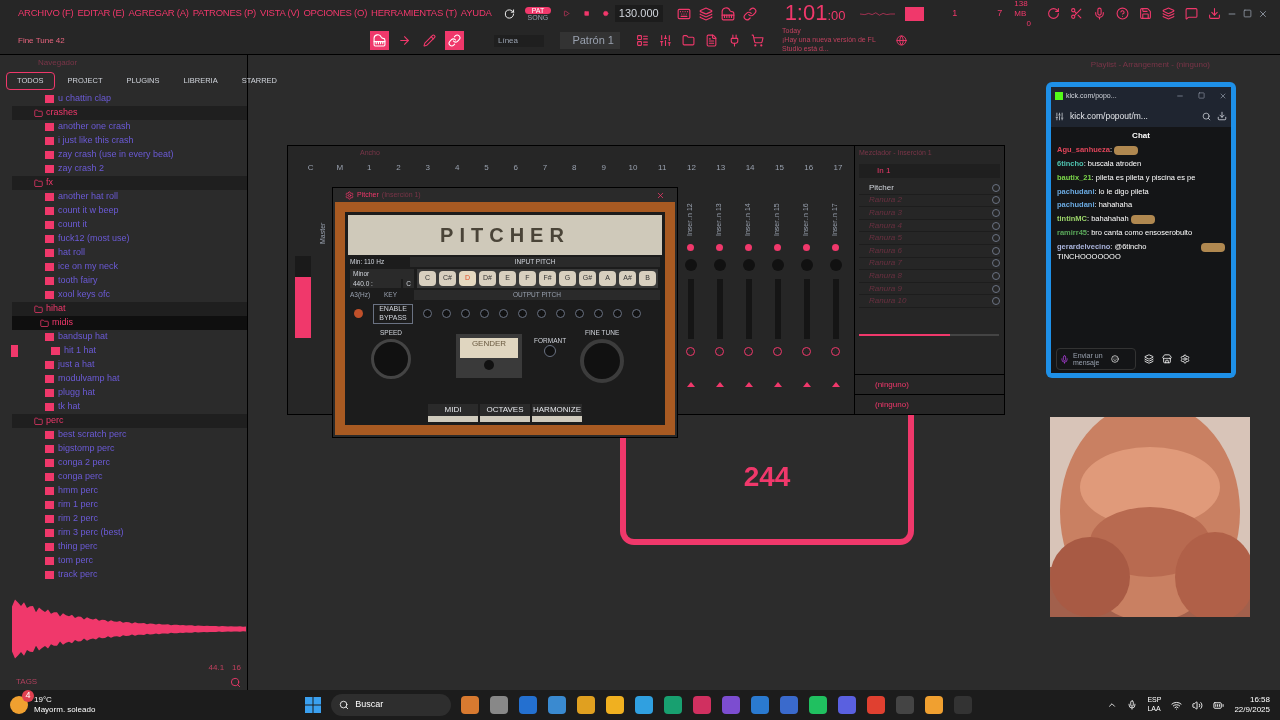 The width and height of the screenshot is (1280, 720). Describe the element at coordinates (123, 295) in the screenshot. I see `file-row: xool keys ofc` at that location.